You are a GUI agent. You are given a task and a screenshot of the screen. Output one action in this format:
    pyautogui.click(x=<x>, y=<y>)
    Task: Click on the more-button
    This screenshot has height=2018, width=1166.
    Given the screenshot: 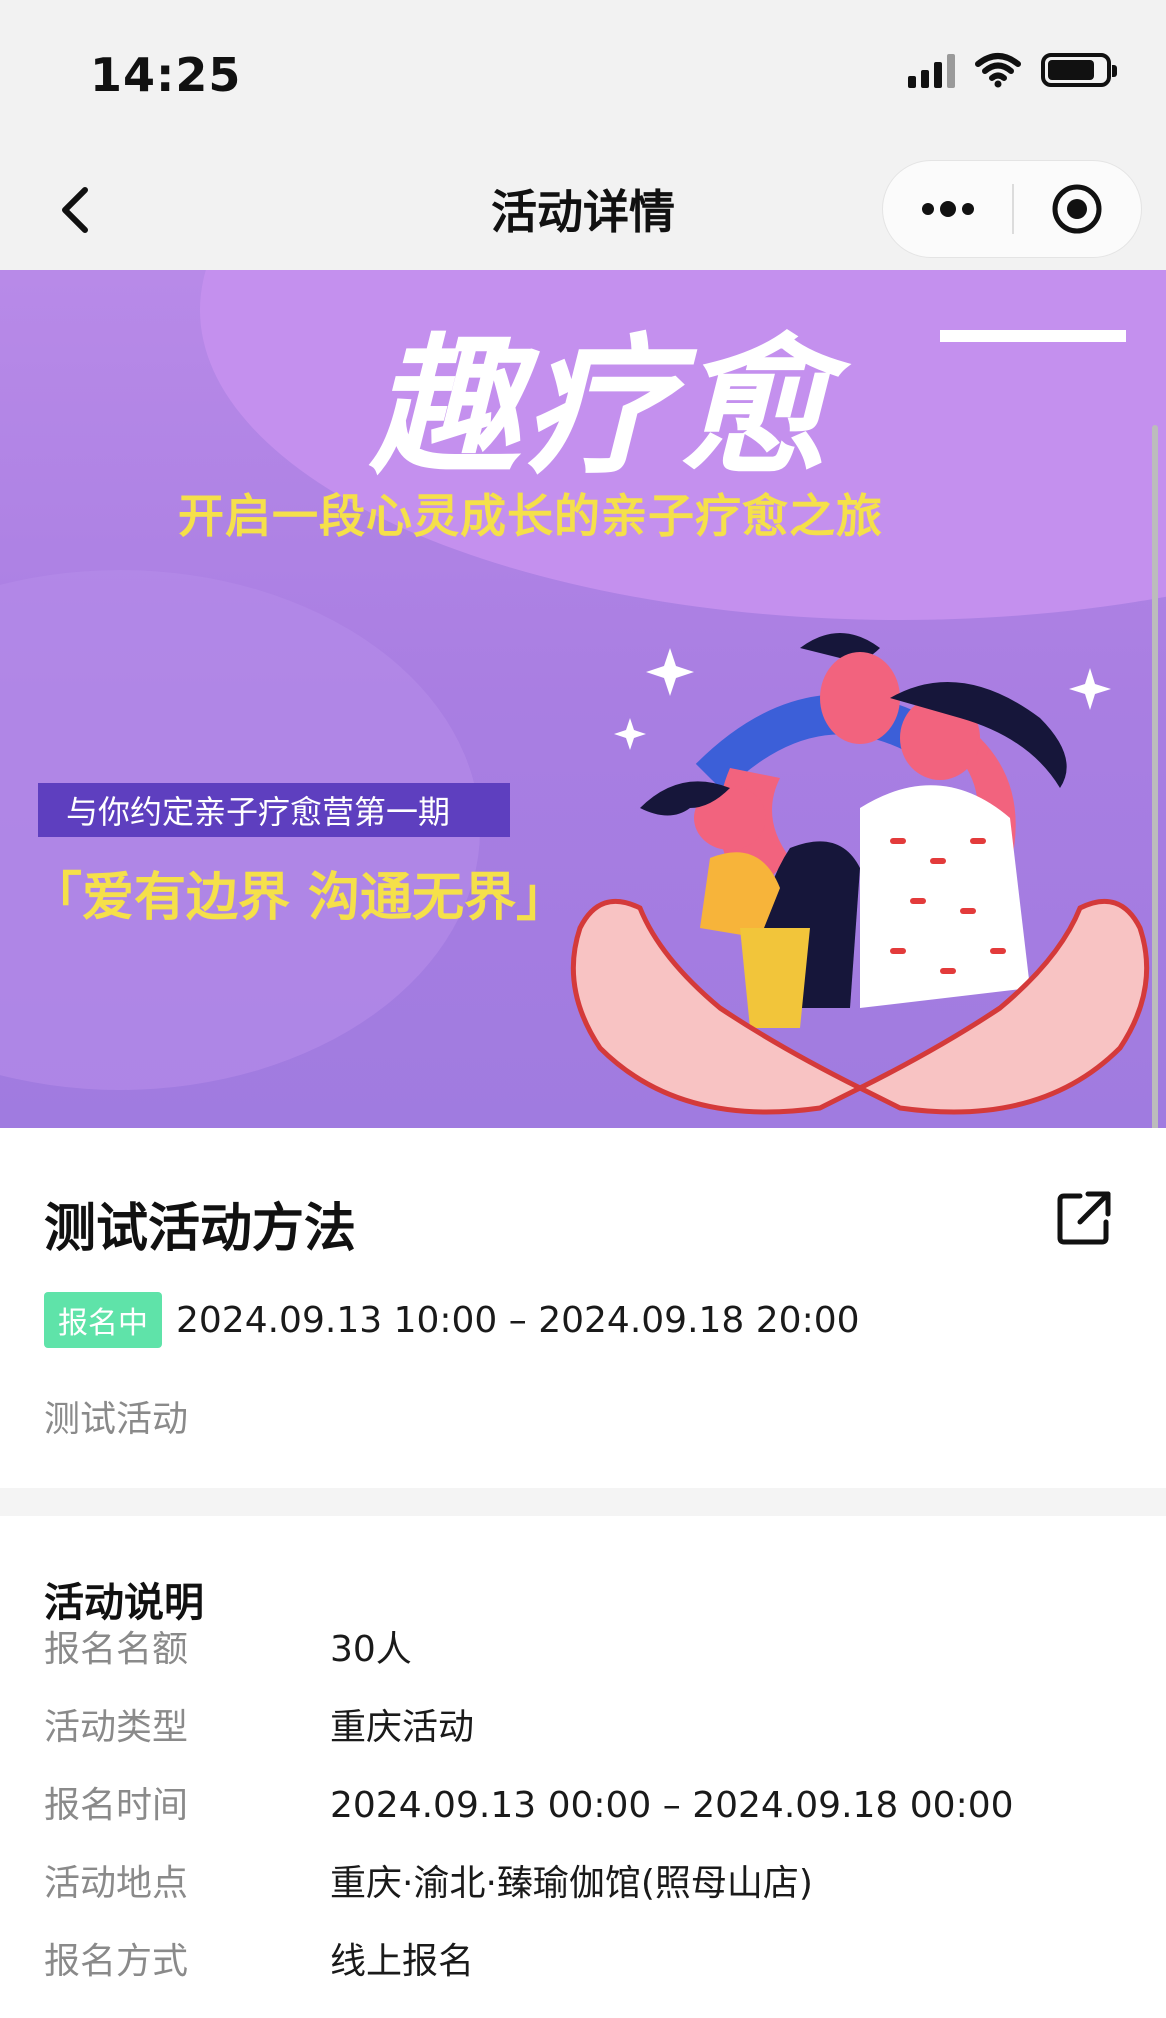 What is the action you would take?
    pyautogui.click(x=947, y=209)
    